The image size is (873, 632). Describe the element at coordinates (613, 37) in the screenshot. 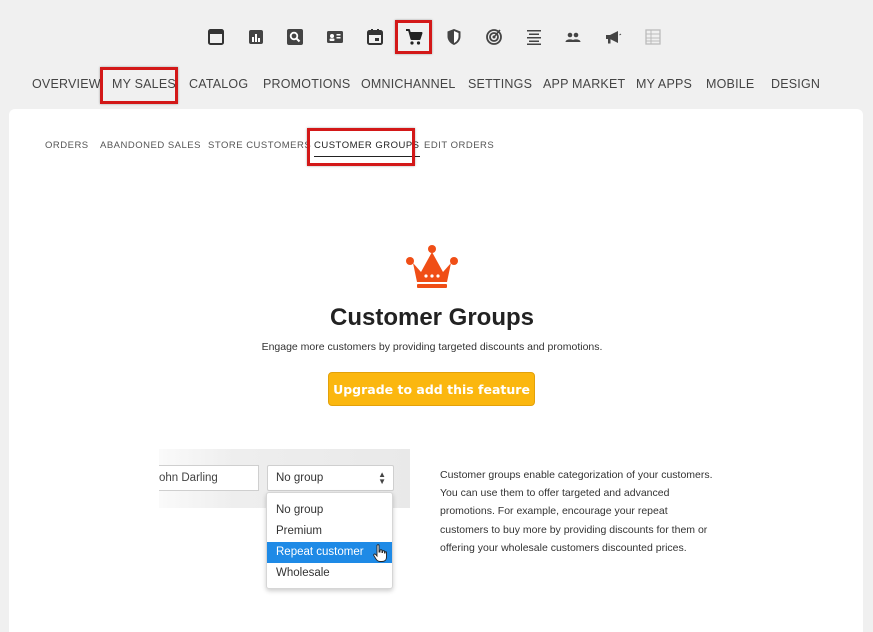

I see `megaphone-icon` at that location.